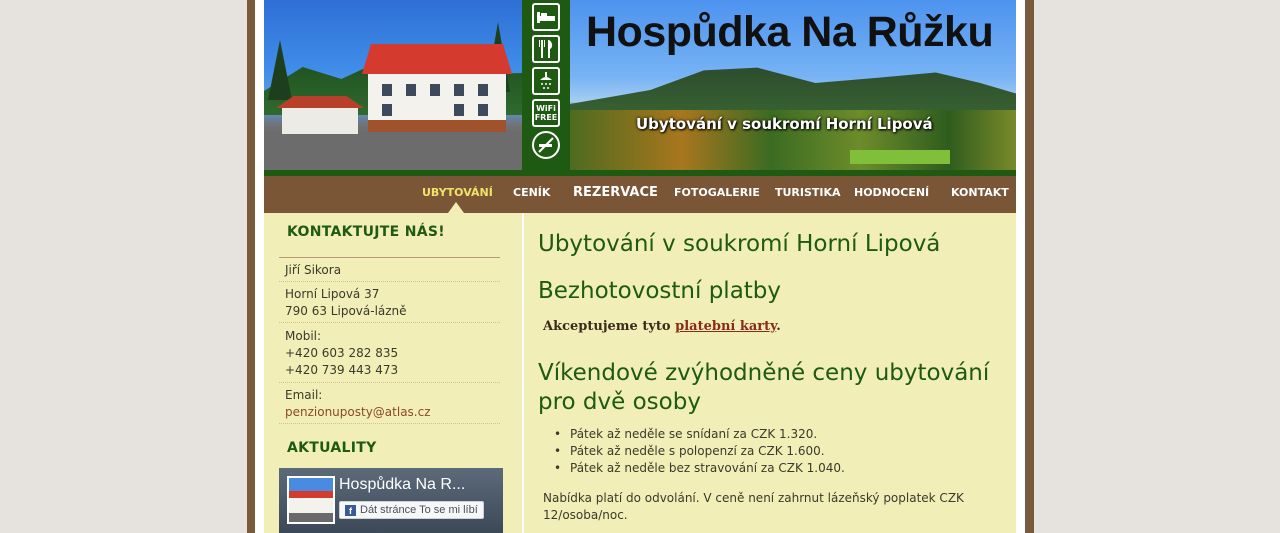 The height and width of the screenshot is (533, 1280). I want to click on facebook-icon: f, so click(350, 510).